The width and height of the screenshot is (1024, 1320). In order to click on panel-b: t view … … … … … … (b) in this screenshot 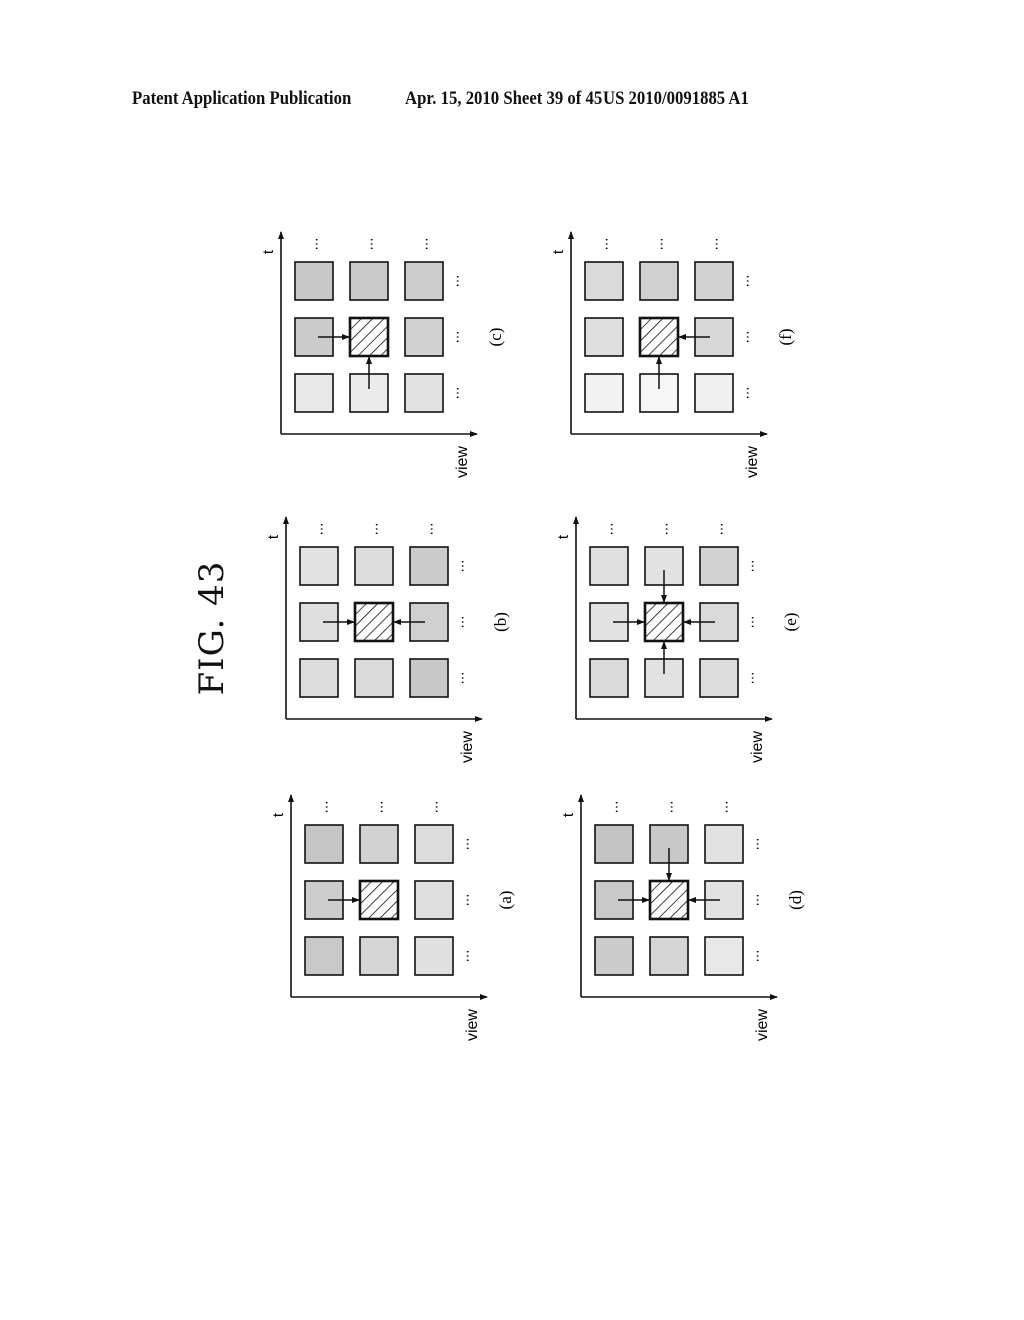, I will do `click(387, 637)`.